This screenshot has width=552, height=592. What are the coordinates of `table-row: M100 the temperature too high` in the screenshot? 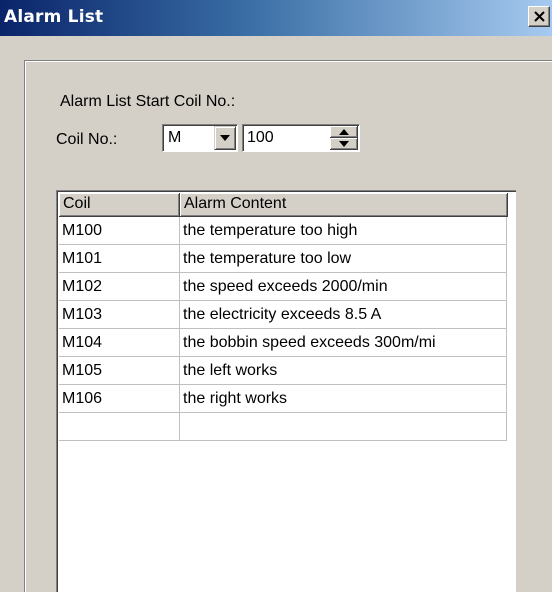 It's located at (287, 231).